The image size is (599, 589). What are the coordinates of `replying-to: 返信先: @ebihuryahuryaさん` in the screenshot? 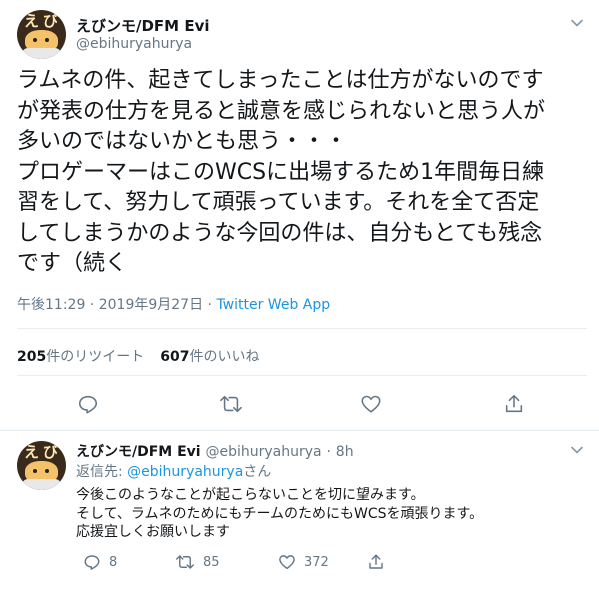 It's located at (174, 472).